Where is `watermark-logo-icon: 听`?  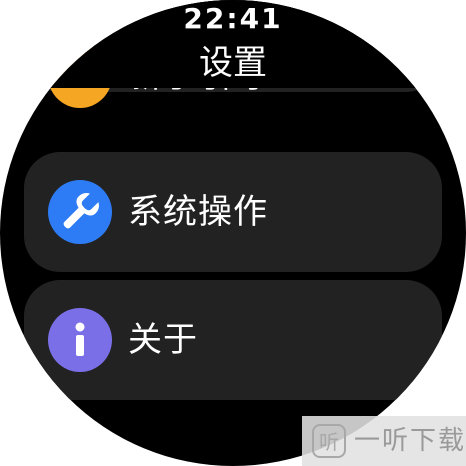 watermark-logo-icon: 听 is located at coordinates (329, 441).